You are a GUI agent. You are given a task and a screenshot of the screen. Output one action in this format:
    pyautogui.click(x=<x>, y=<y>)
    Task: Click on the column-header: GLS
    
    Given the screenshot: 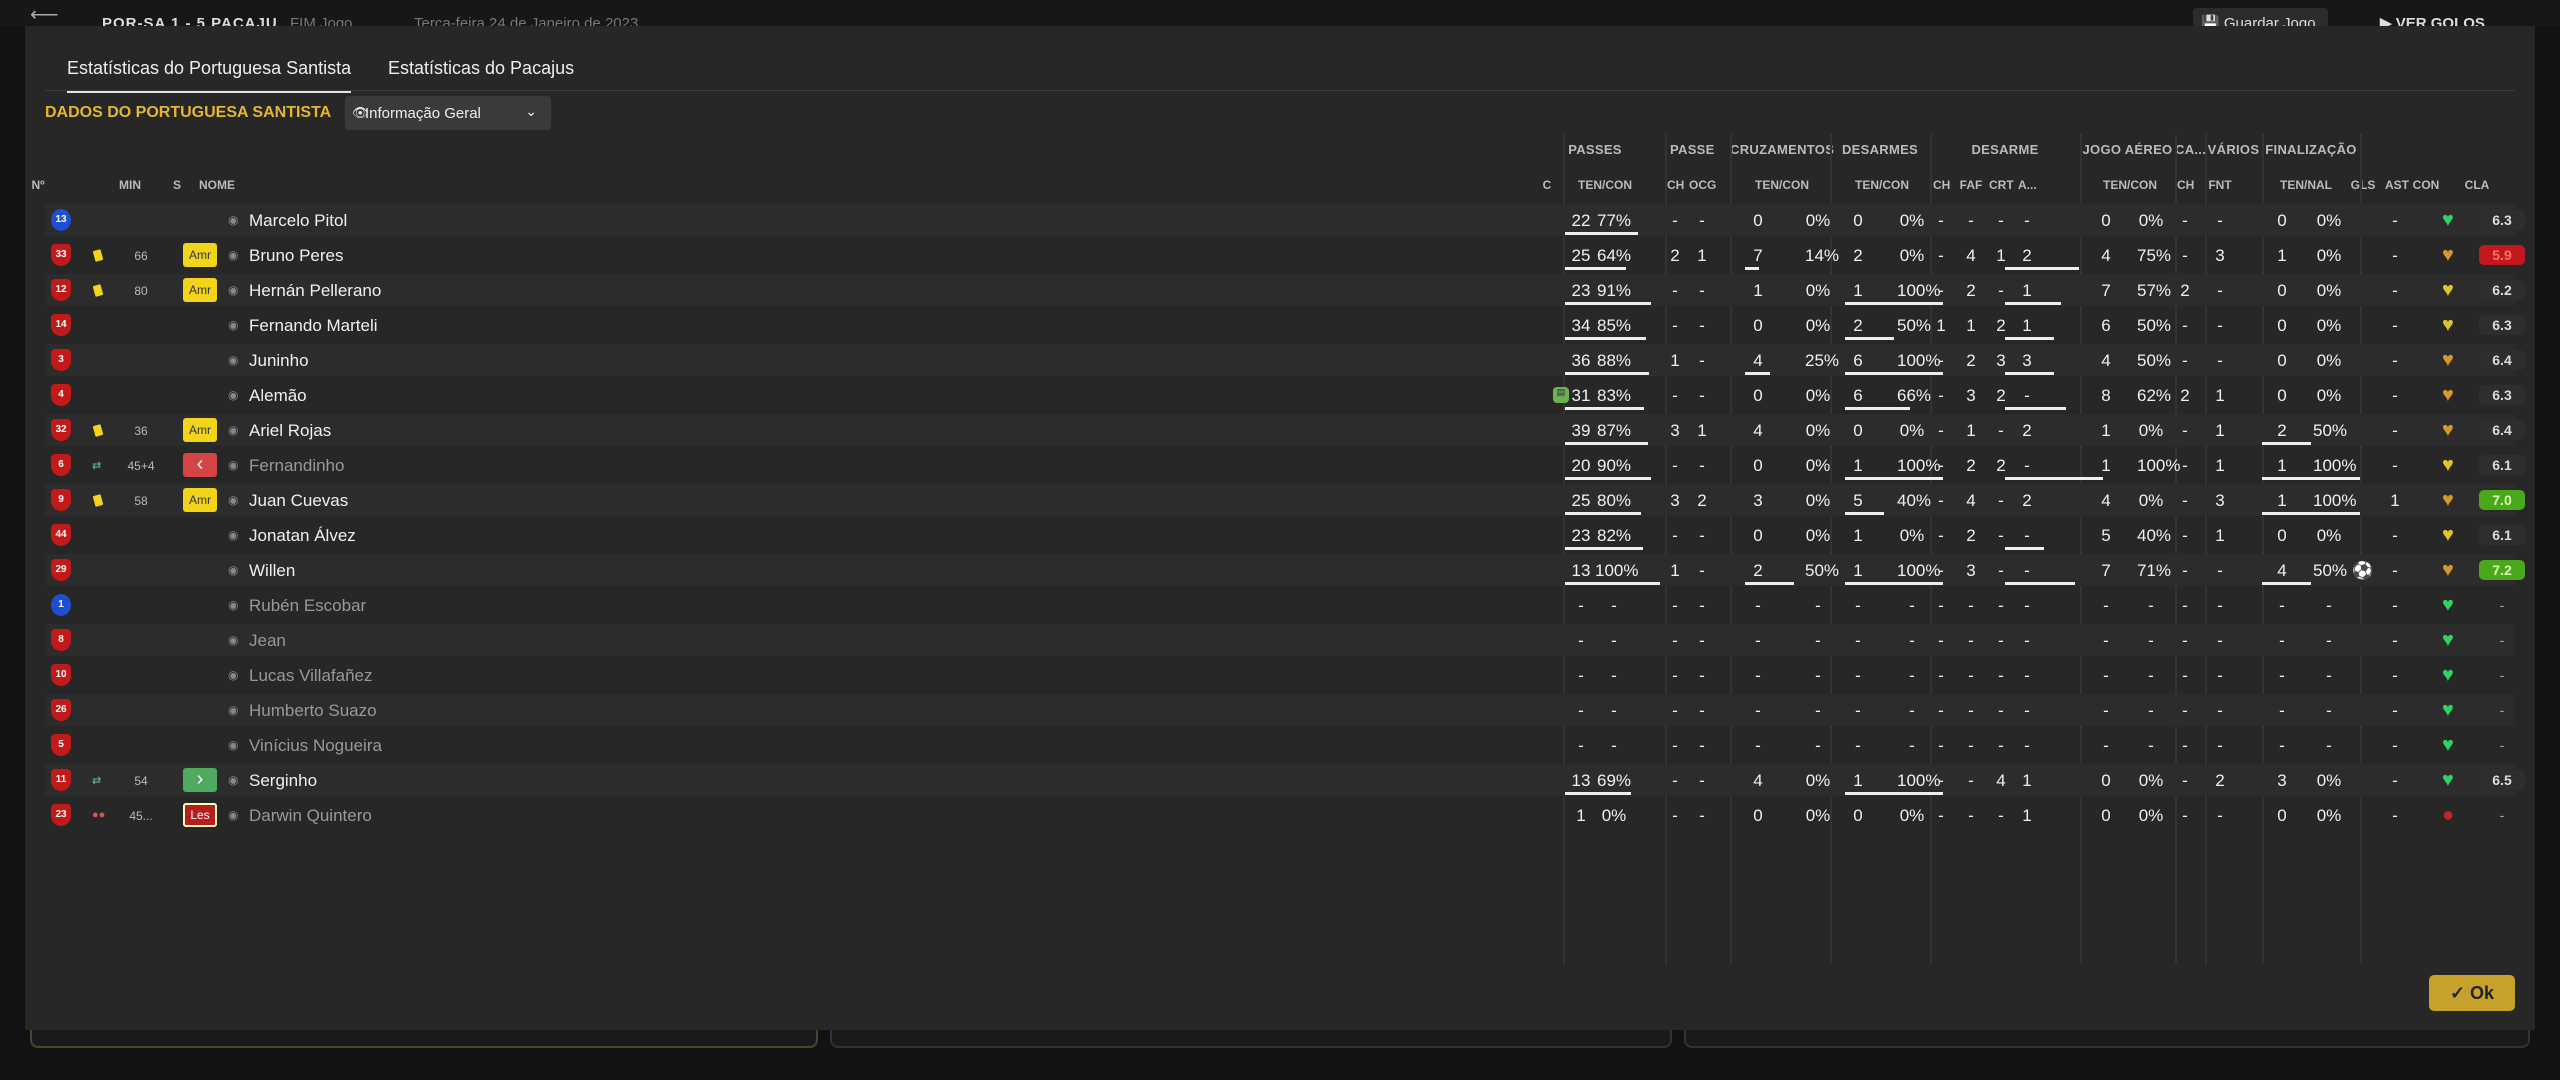 What is the action you would take?
    pyautogui.click(x=2363, y=185)
    